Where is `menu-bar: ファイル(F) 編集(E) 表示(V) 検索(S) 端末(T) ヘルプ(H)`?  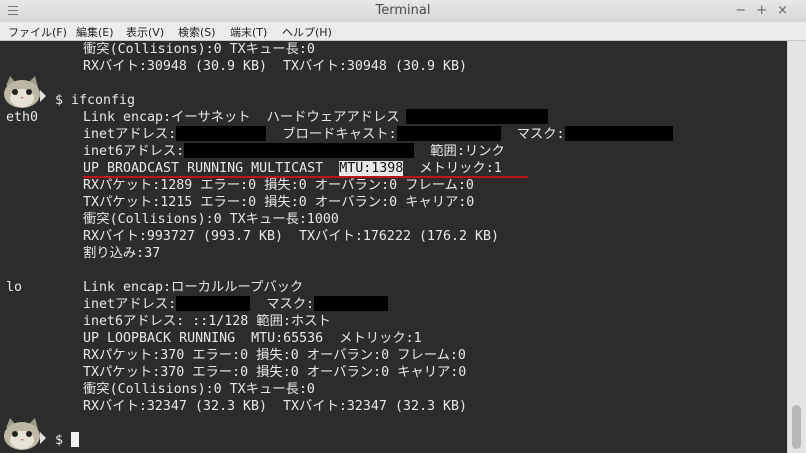 menu-bar: ファイル(F) 編集(E) 表示(V) 検索(S) 端末(T) ヘルプ(H) is located at coordinates (403, 31).